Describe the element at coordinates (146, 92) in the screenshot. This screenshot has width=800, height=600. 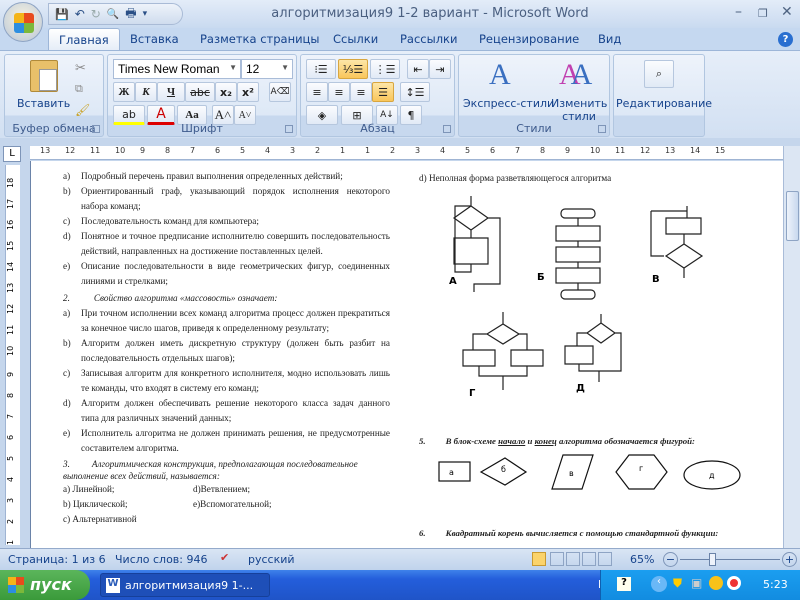
I see `italic-button: К` at that location.